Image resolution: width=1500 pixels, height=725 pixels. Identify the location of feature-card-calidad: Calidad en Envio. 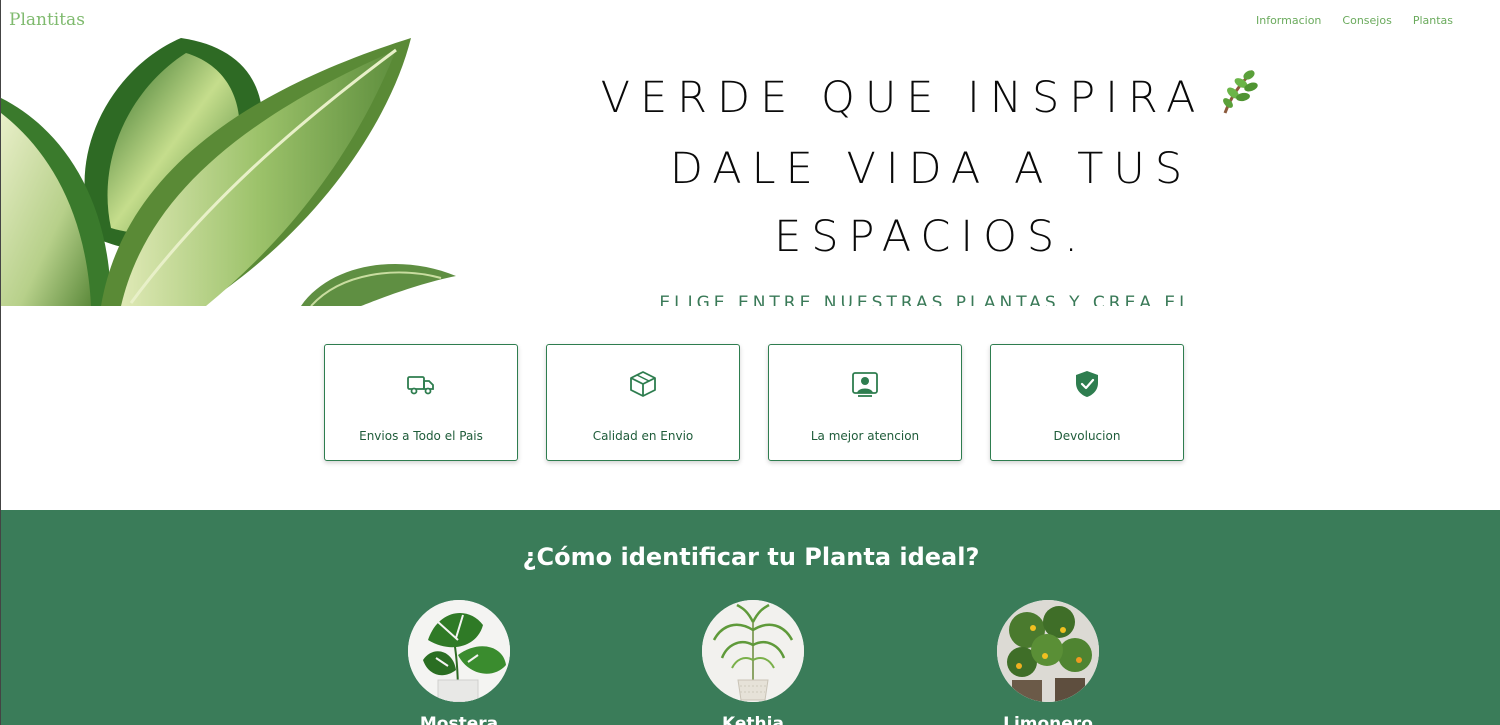
(643, 402).